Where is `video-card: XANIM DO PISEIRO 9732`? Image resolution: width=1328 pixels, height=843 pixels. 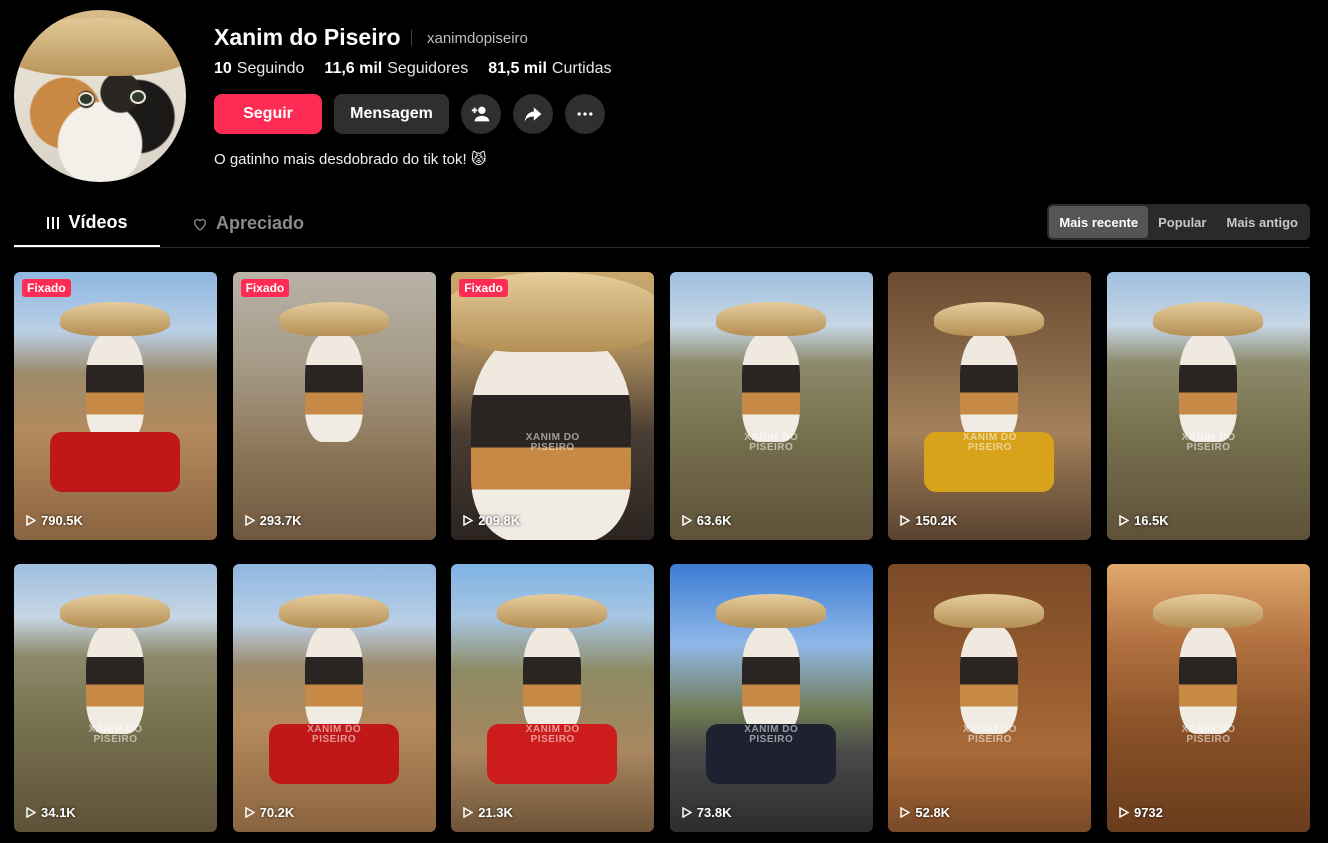 video-card: XANIM DO PISEIRO 9732 is located at coordinates (1208, 698).